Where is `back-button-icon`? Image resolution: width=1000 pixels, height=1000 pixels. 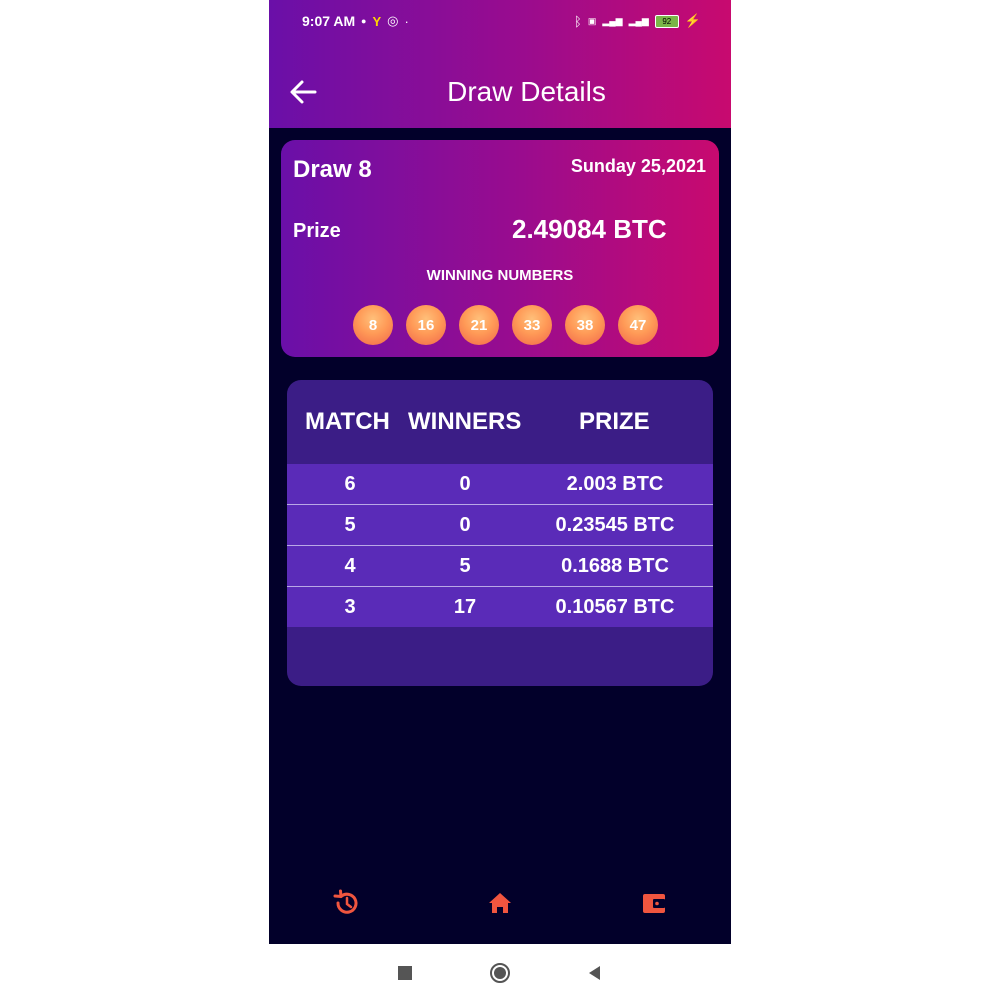 back-button-icon is located at coordinates (595, 973).